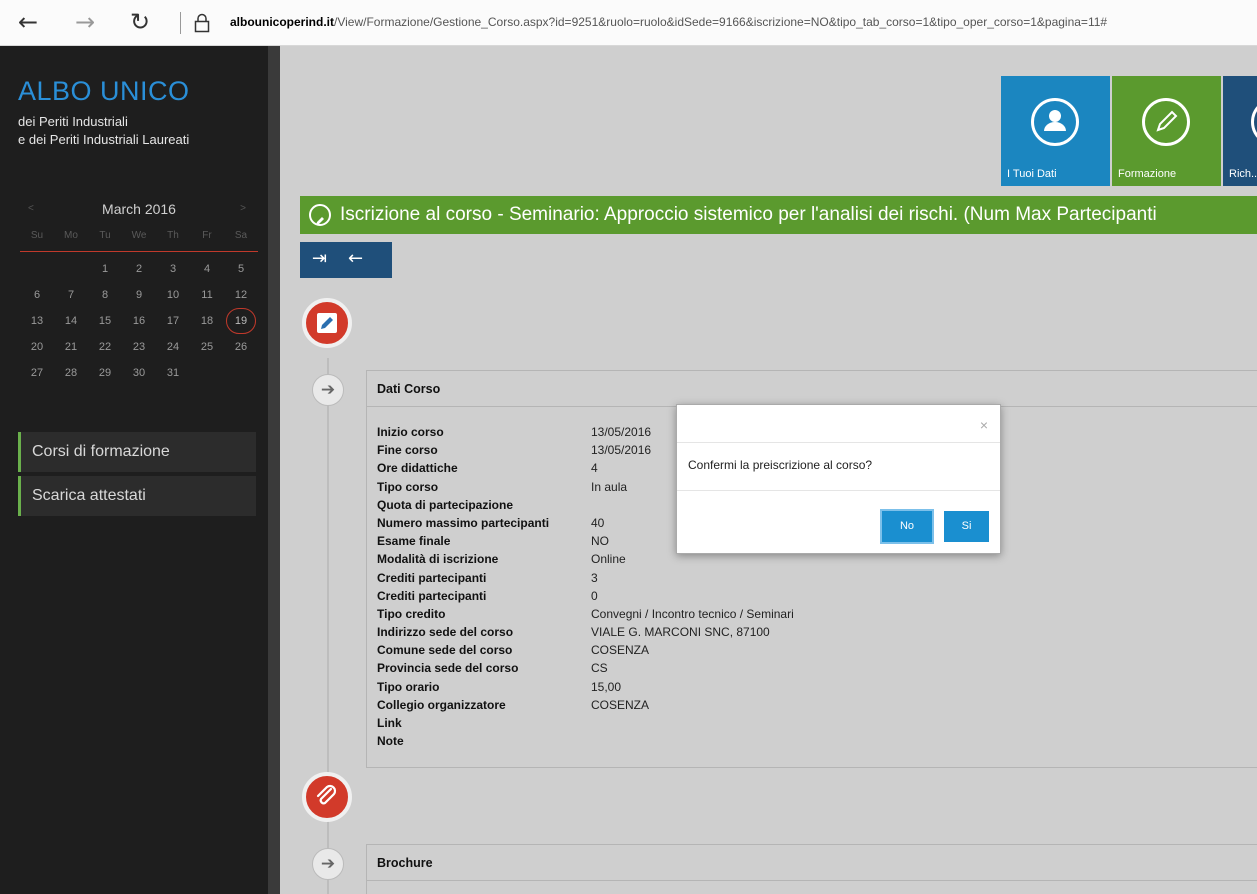 This screenshot has height=894, width=1257. I want to click on action-toolbar: ⇥ ←, so click(346, 260).